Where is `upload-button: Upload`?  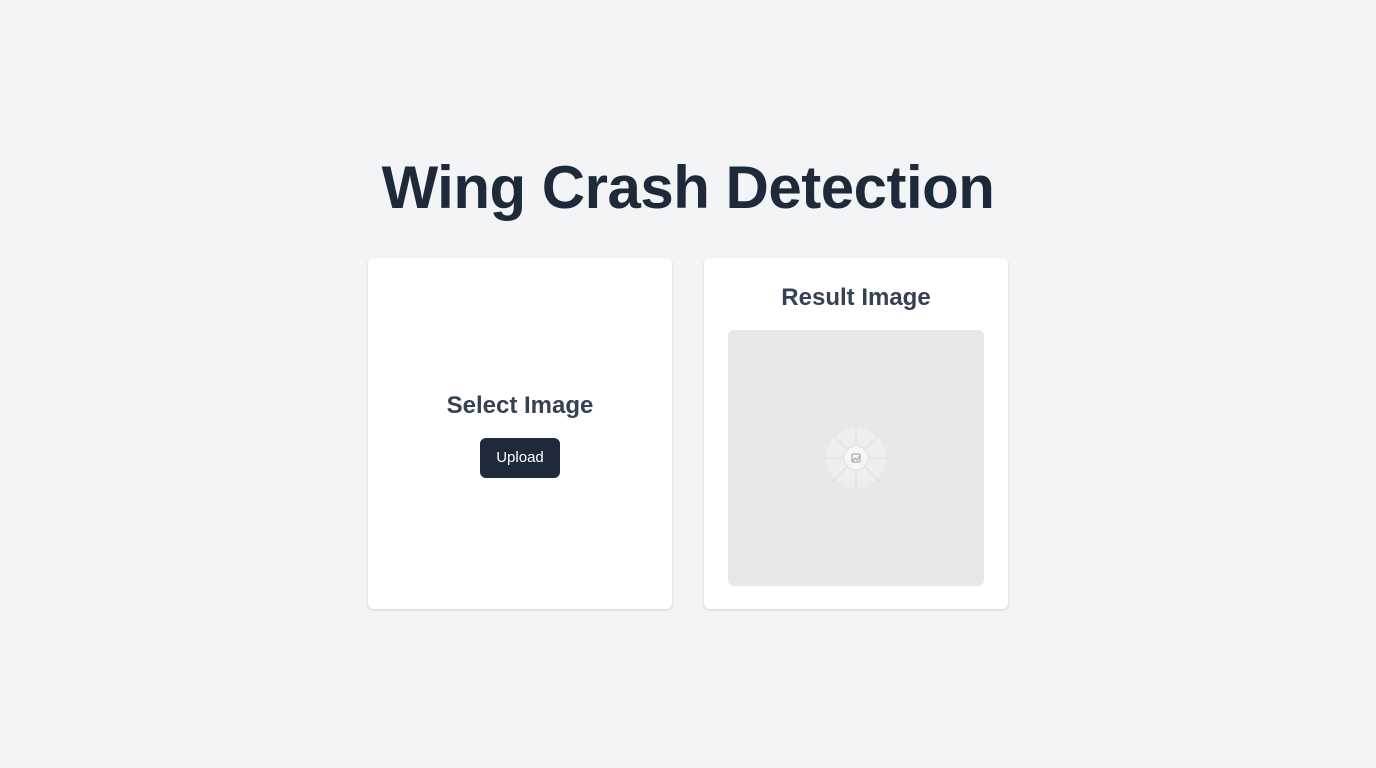 upload-button: Upload is located at coordinates (520, 458).